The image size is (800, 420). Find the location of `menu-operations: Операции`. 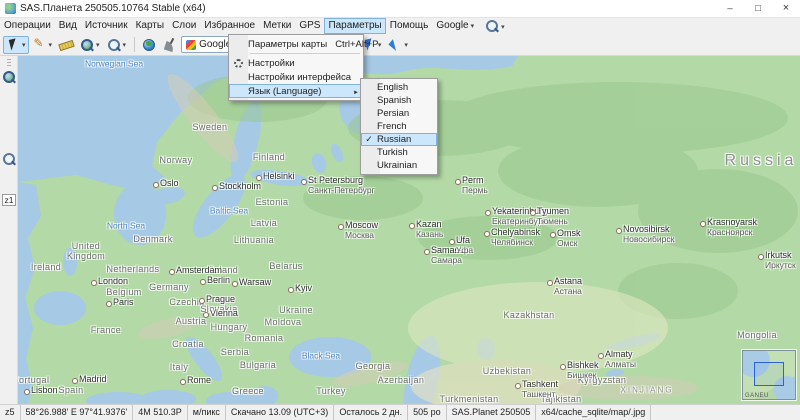

menu-operations: Операции is located at coordinates (27, 26).